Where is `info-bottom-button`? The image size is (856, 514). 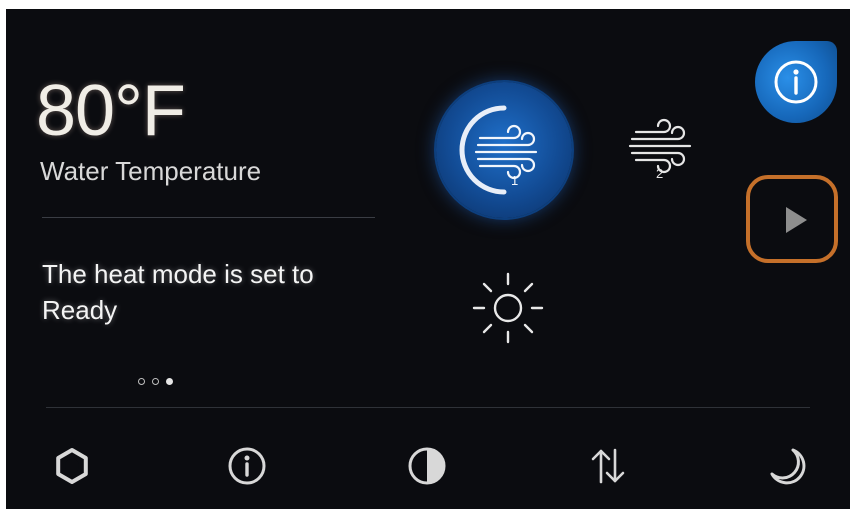 info-bottom-button is located at coordinates (247, 466).